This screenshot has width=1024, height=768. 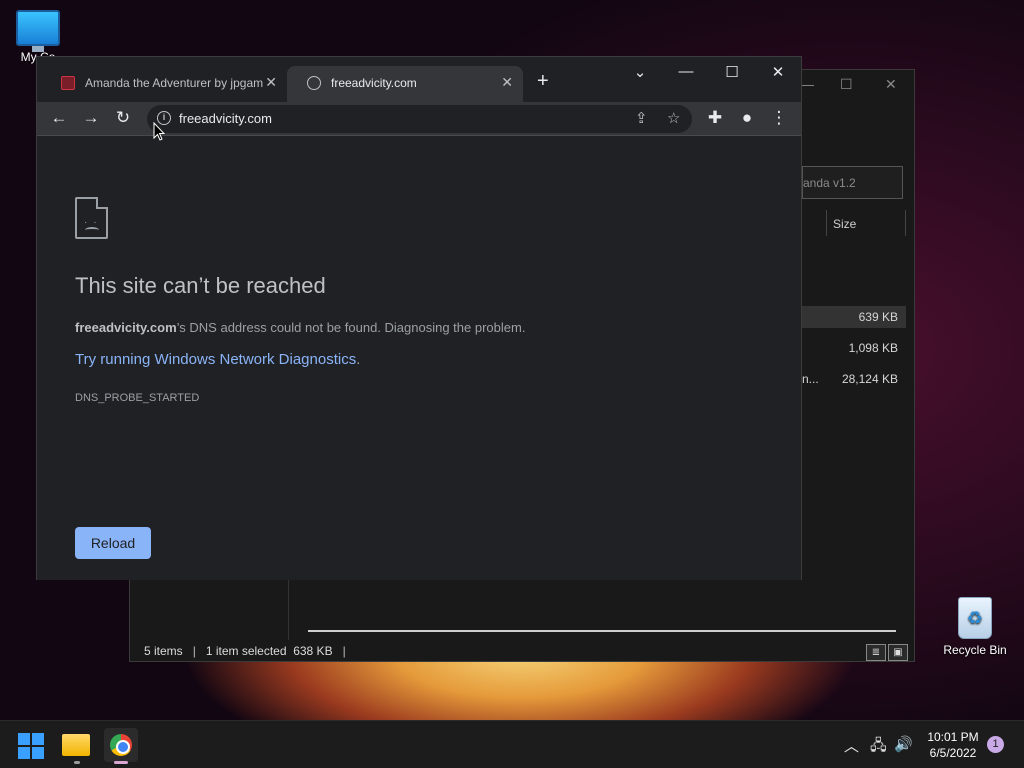 What do you see at coordinates (68, 83) in the screenshot?
I see `site-favicon-icon` at bounding box center [68, 83].